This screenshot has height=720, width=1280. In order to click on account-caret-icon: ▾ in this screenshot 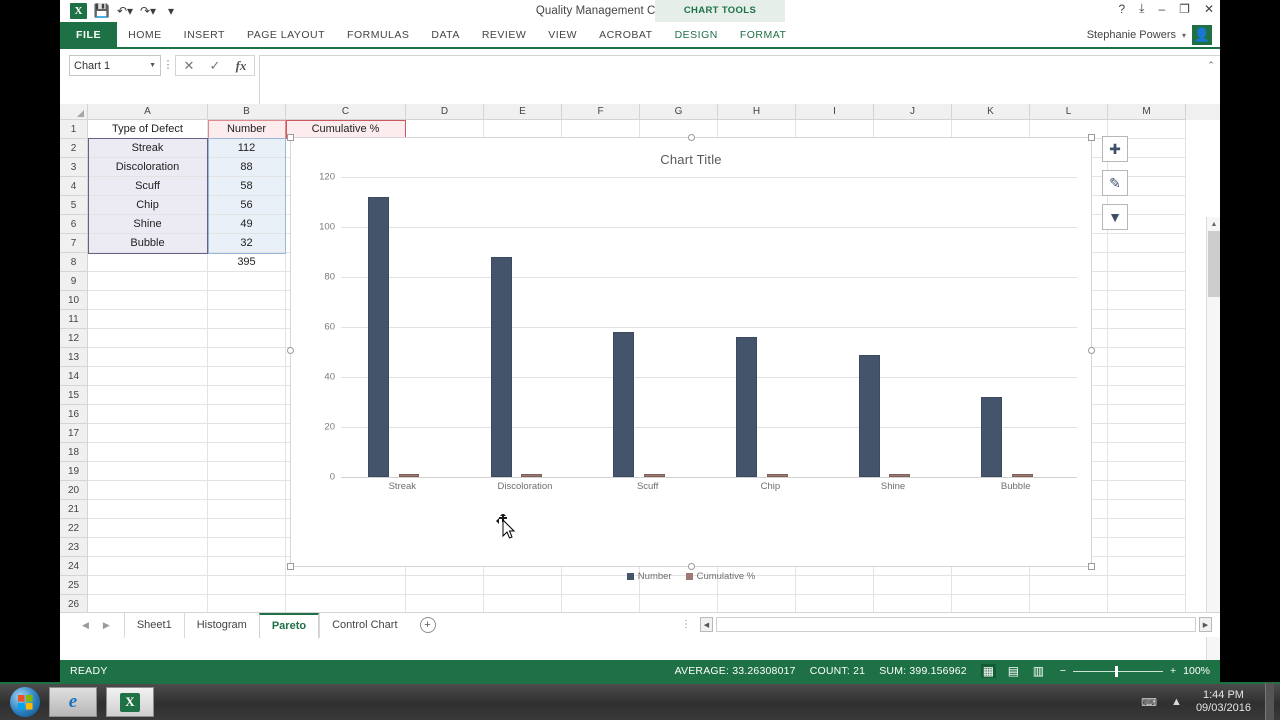, I will do `click(1184, 35)`.